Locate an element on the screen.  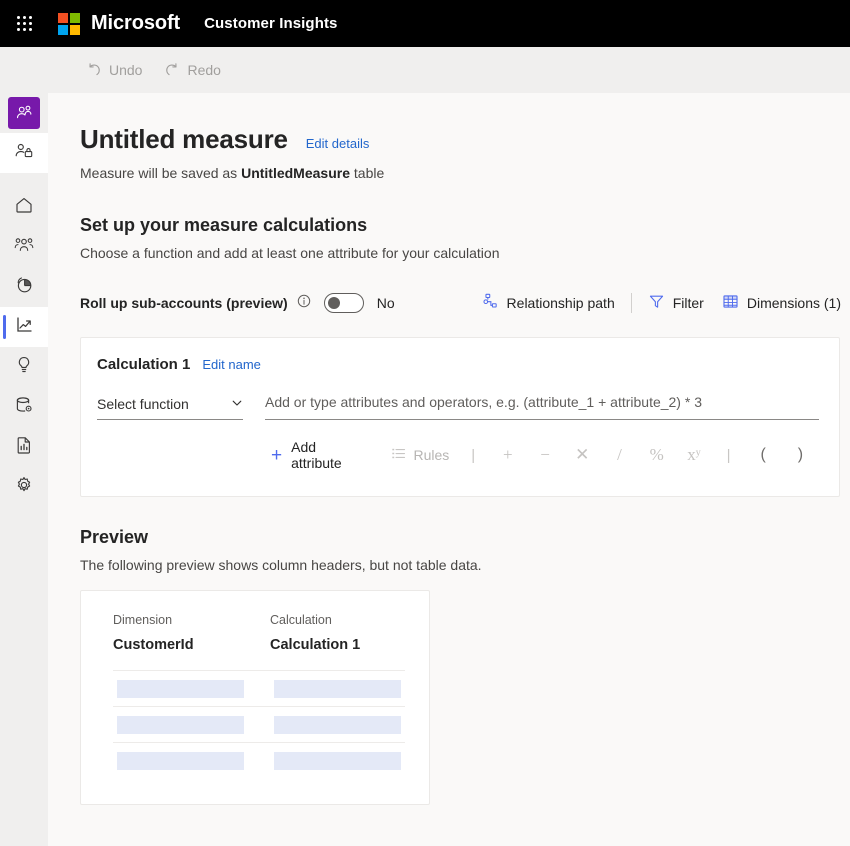
save-note-suffix: table is located at coordinates (367, 173).